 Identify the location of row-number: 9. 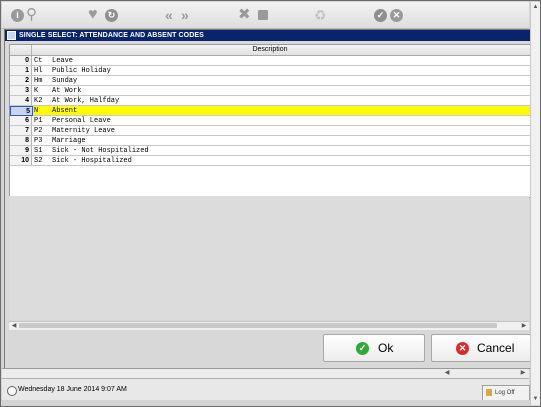
(21, 150).